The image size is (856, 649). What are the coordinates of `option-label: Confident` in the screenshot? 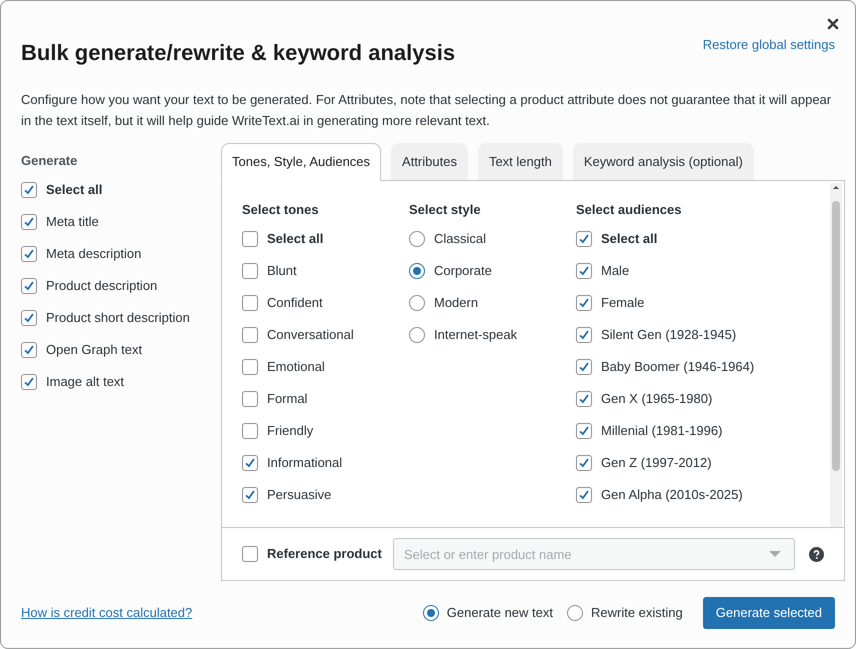 It's located at (295, 303).